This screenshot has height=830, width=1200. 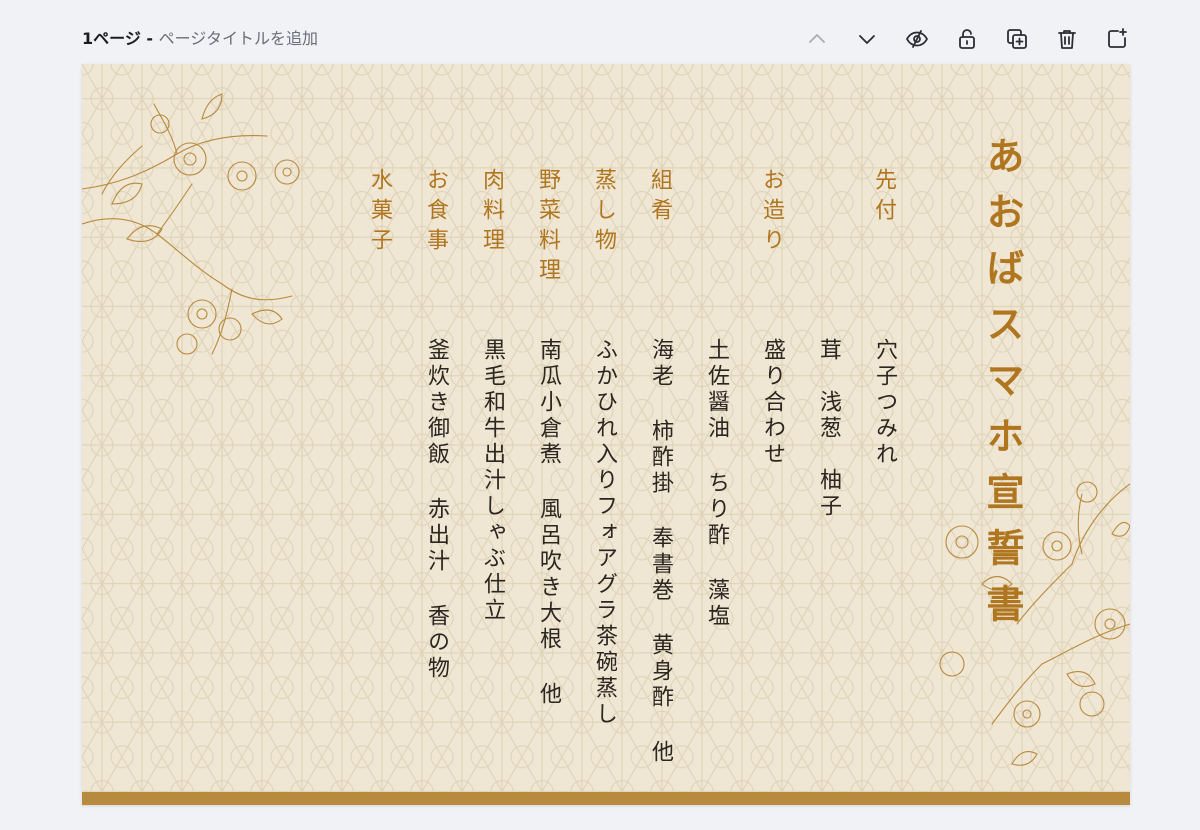 What do you see at coordinates (883, 198) in the screenshot?
I see `course-label-sakizuke: 先付` at bounding box center [883, 198].